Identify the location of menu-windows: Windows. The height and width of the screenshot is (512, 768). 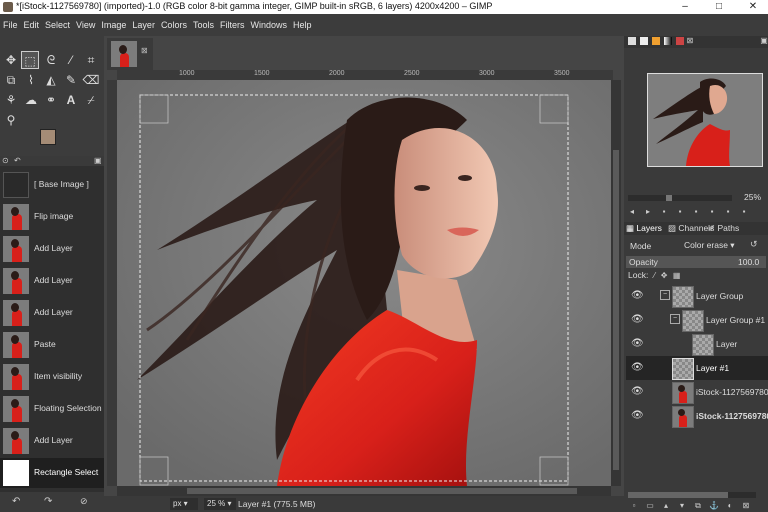
(268, 25).